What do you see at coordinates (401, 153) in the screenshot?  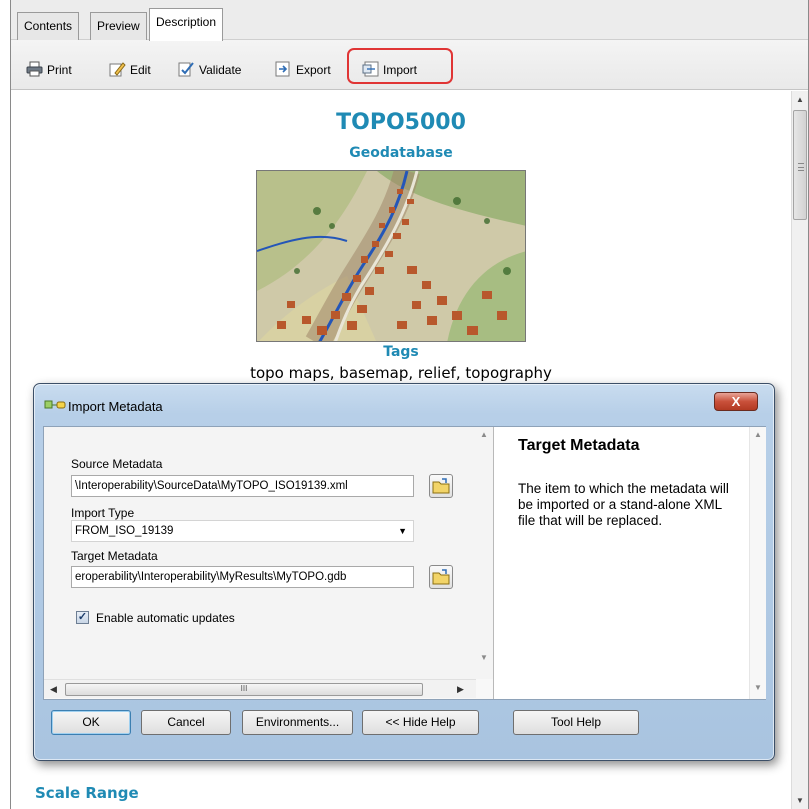 I see `item-type: Geodatabase` at bounding box center [401, 153].